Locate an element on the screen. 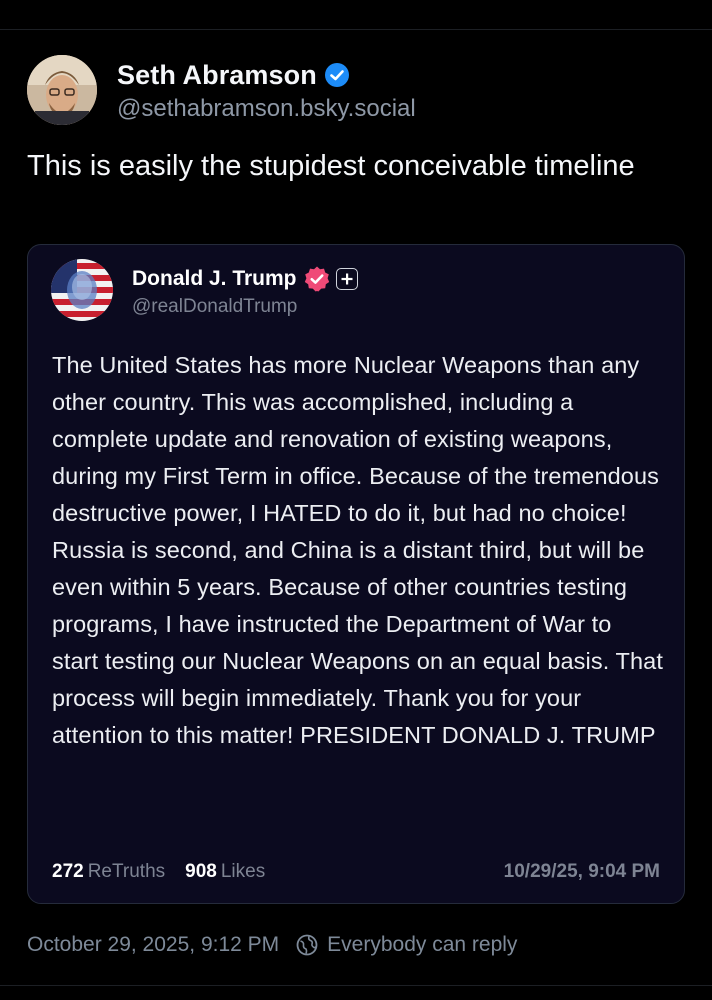 This screenshot has height=1000, width=712. author-handle: @sethabramson.bsky.social is located at coordinates (266, 109).